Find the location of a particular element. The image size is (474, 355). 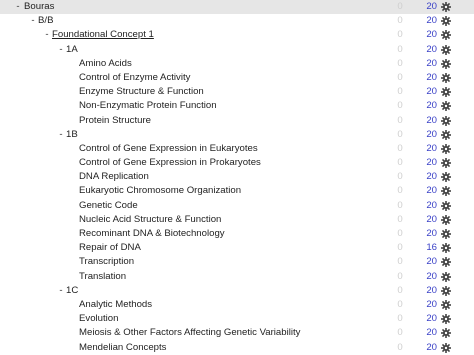

deck-row: Repair of DNA 0 16 is located at coordinates (237, 248).